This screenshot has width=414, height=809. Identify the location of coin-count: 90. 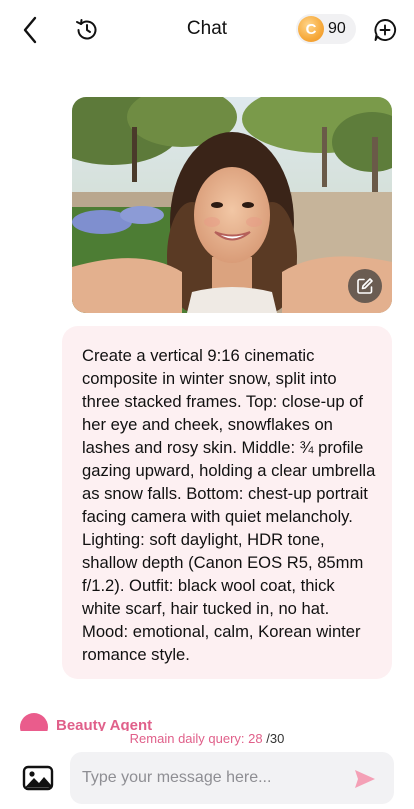
(337, 28).